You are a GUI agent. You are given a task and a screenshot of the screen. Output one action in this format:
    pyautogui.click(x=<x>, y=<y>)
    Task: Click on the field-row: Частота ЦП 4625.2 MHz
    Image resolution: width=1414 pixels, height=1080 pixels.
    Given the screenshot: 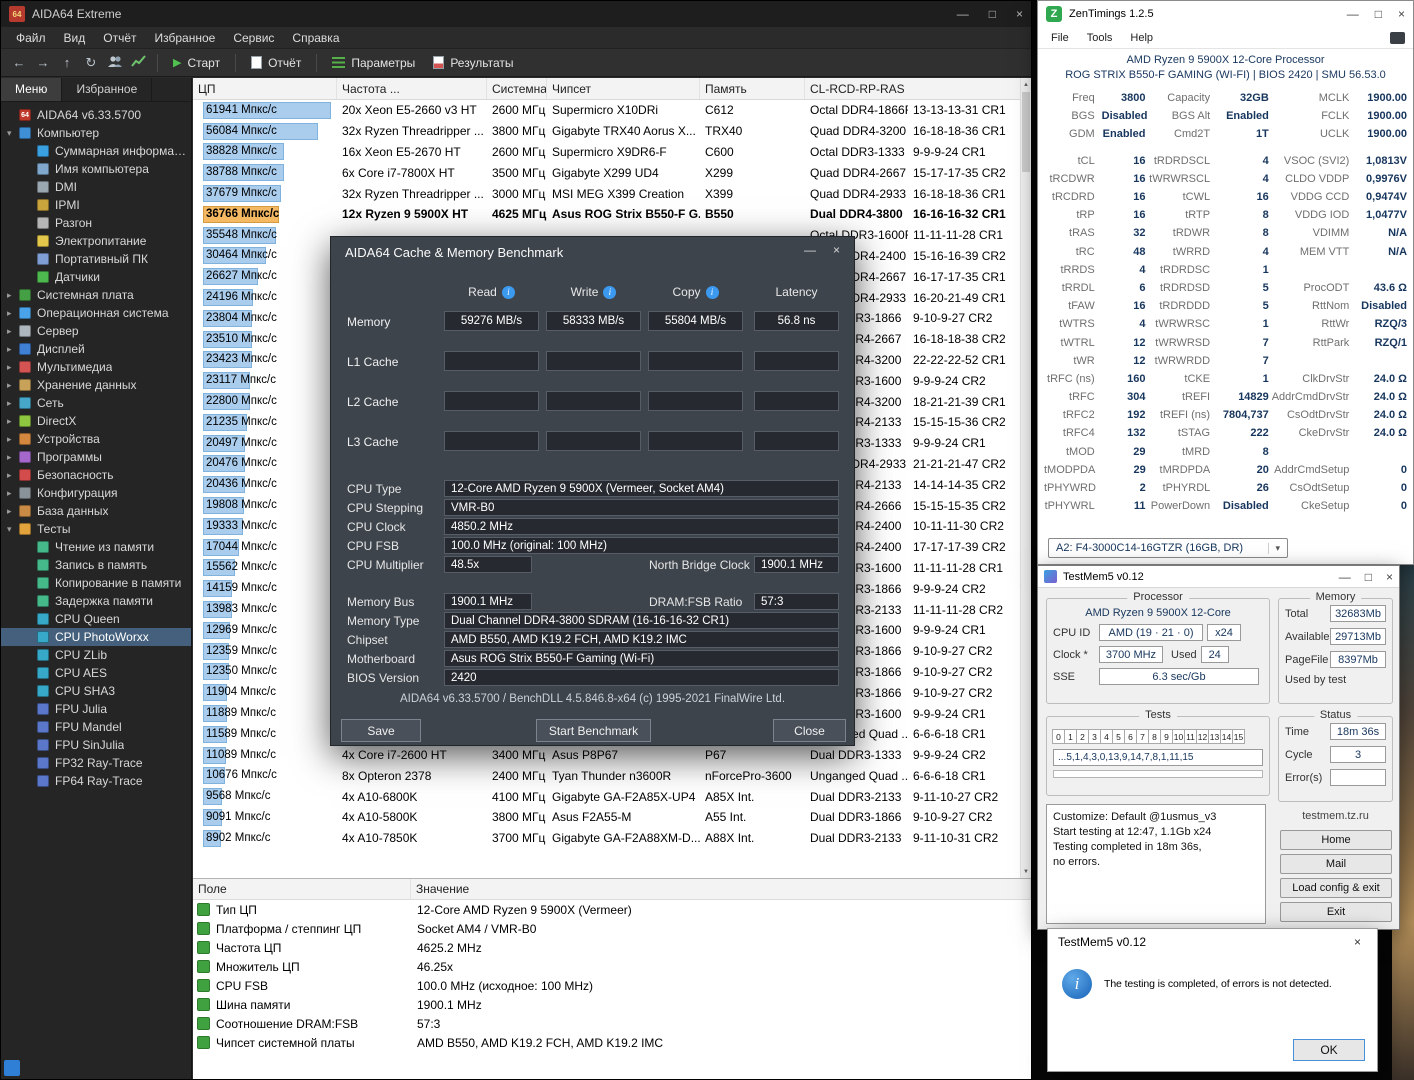 What is the action you would take?
    pyautogui.click(x=612, y=947)
    